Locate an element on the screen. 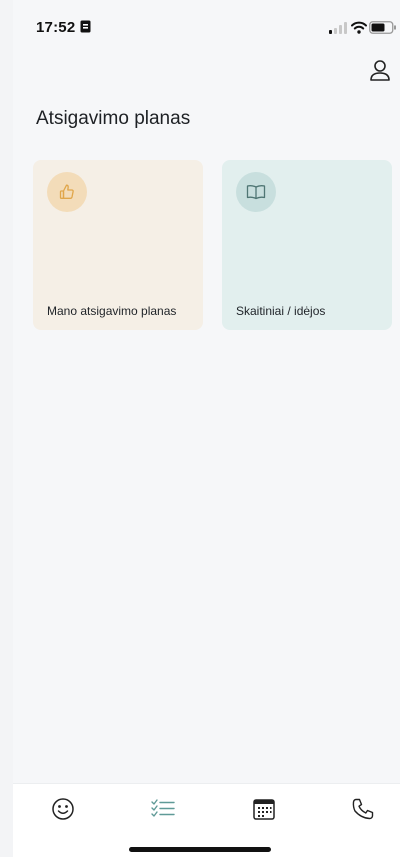 The width and height of the screenshot is (400, 857). nav-phone is located at coordinates (363, 809).